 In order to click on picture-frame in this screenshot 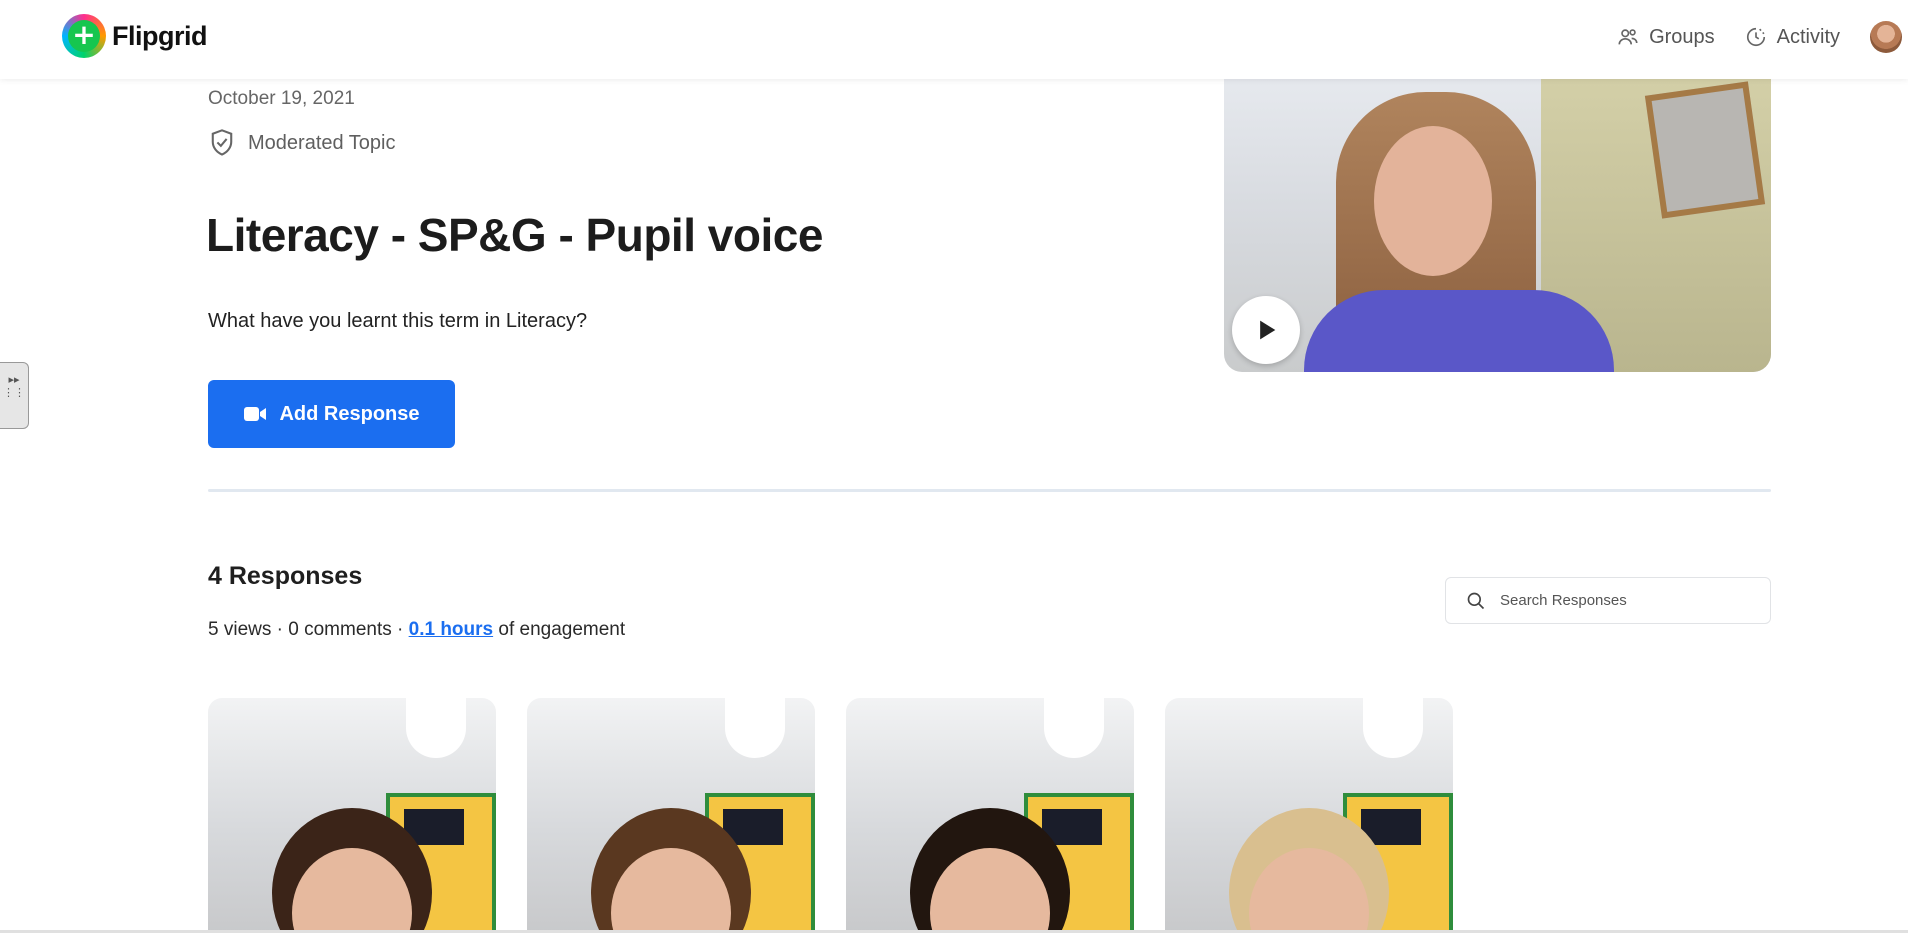, I will do `click(1705, 150)`.